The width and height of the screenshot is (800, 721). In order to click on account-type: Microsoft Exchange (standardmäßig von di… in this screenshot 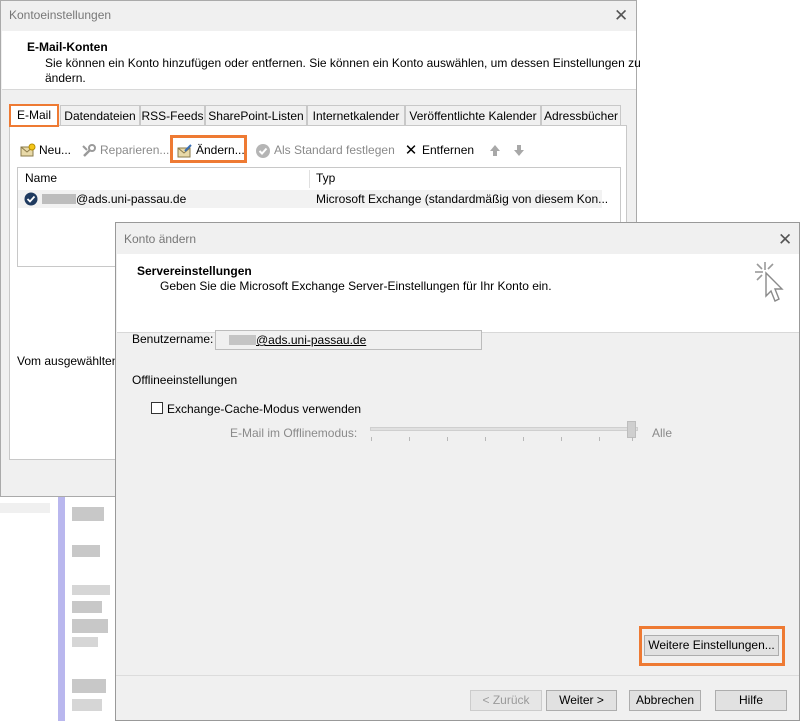, I will do `click(462, 199)`.